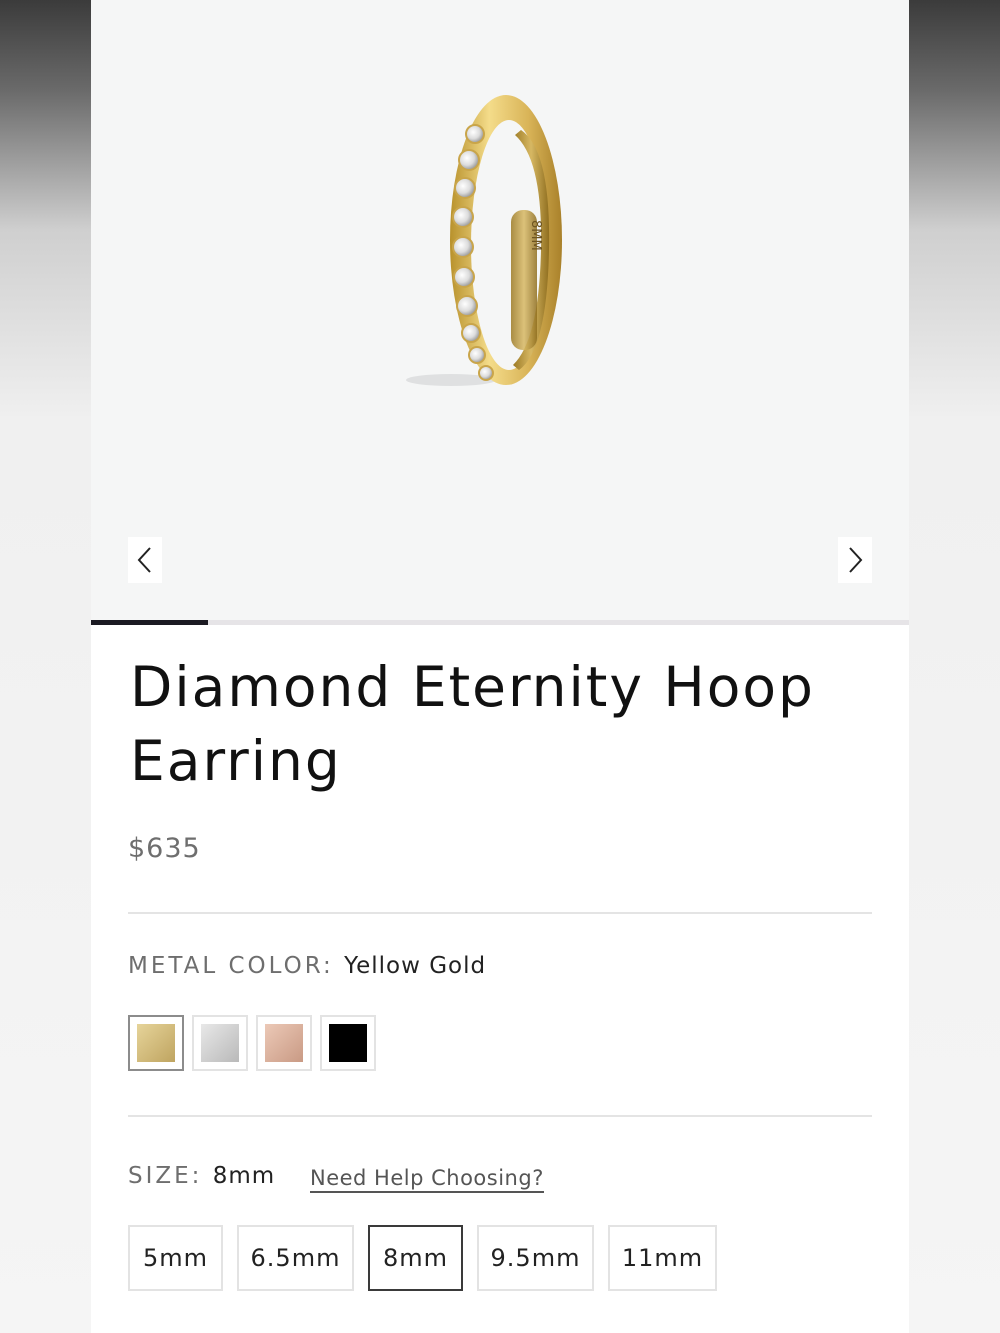 The height and width of the screenshot is (1333, 1000). I want to click on size-option-11mm: 11mm, so click(662, 1258).